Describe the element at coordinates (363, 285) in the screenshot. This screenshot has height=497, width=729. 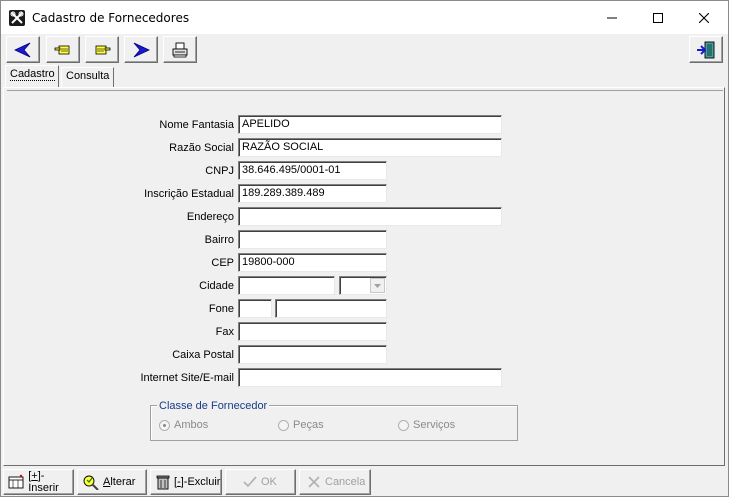
I see `uf-combo` at that location.